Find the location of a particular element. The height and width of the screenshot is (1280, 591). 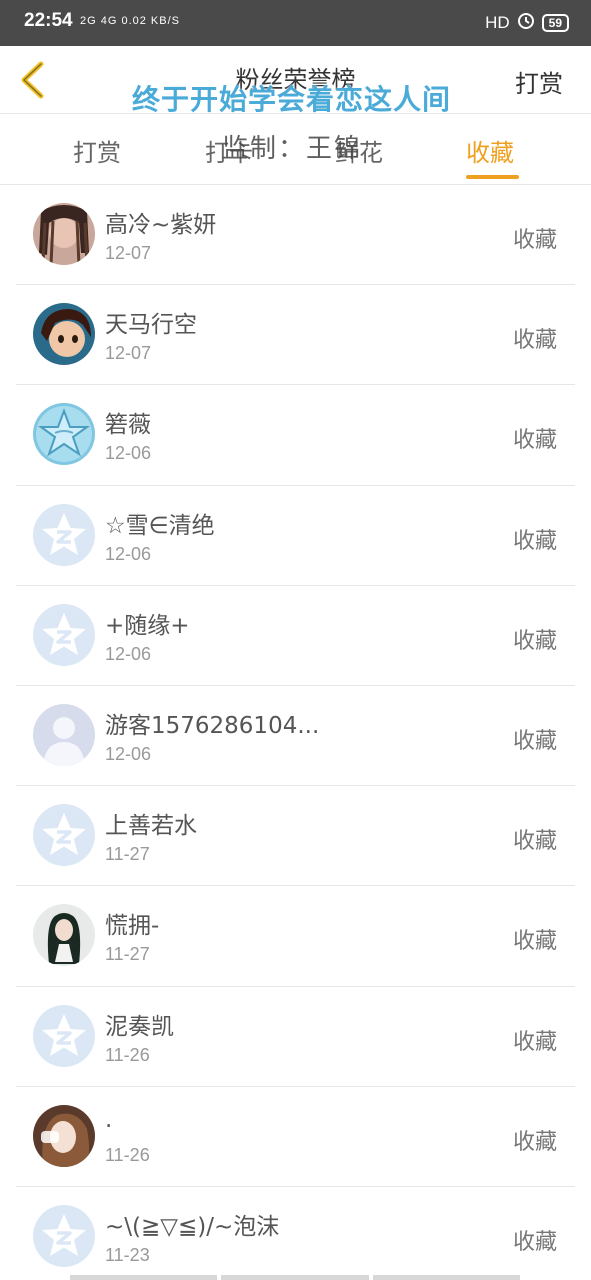

reward-button: 打赏 is located at coordinates (539, 81).